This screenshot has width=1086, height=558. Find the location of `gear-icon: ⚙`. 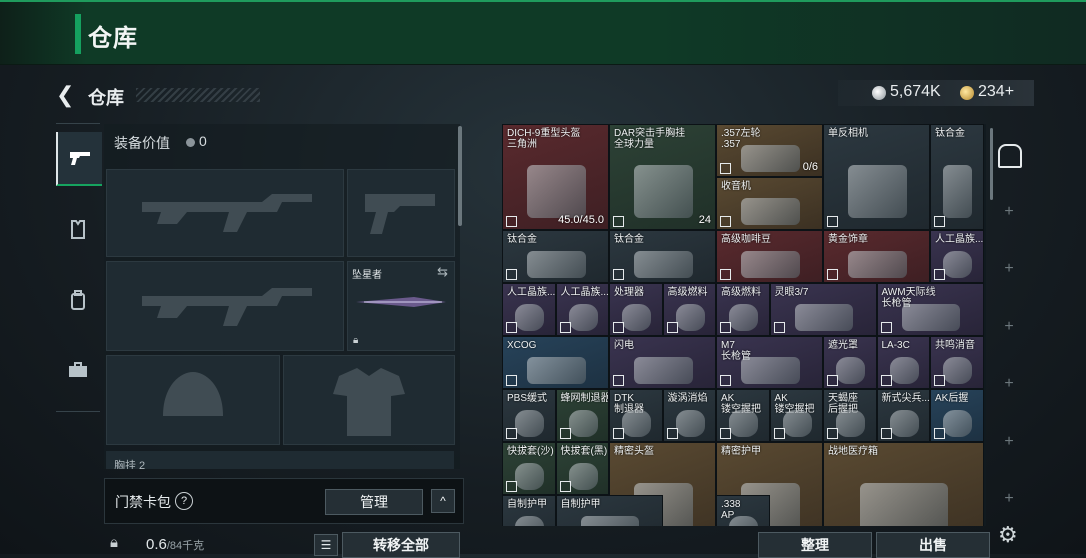

gear-icon: ⚙ is located at coordinates (1008, 535).